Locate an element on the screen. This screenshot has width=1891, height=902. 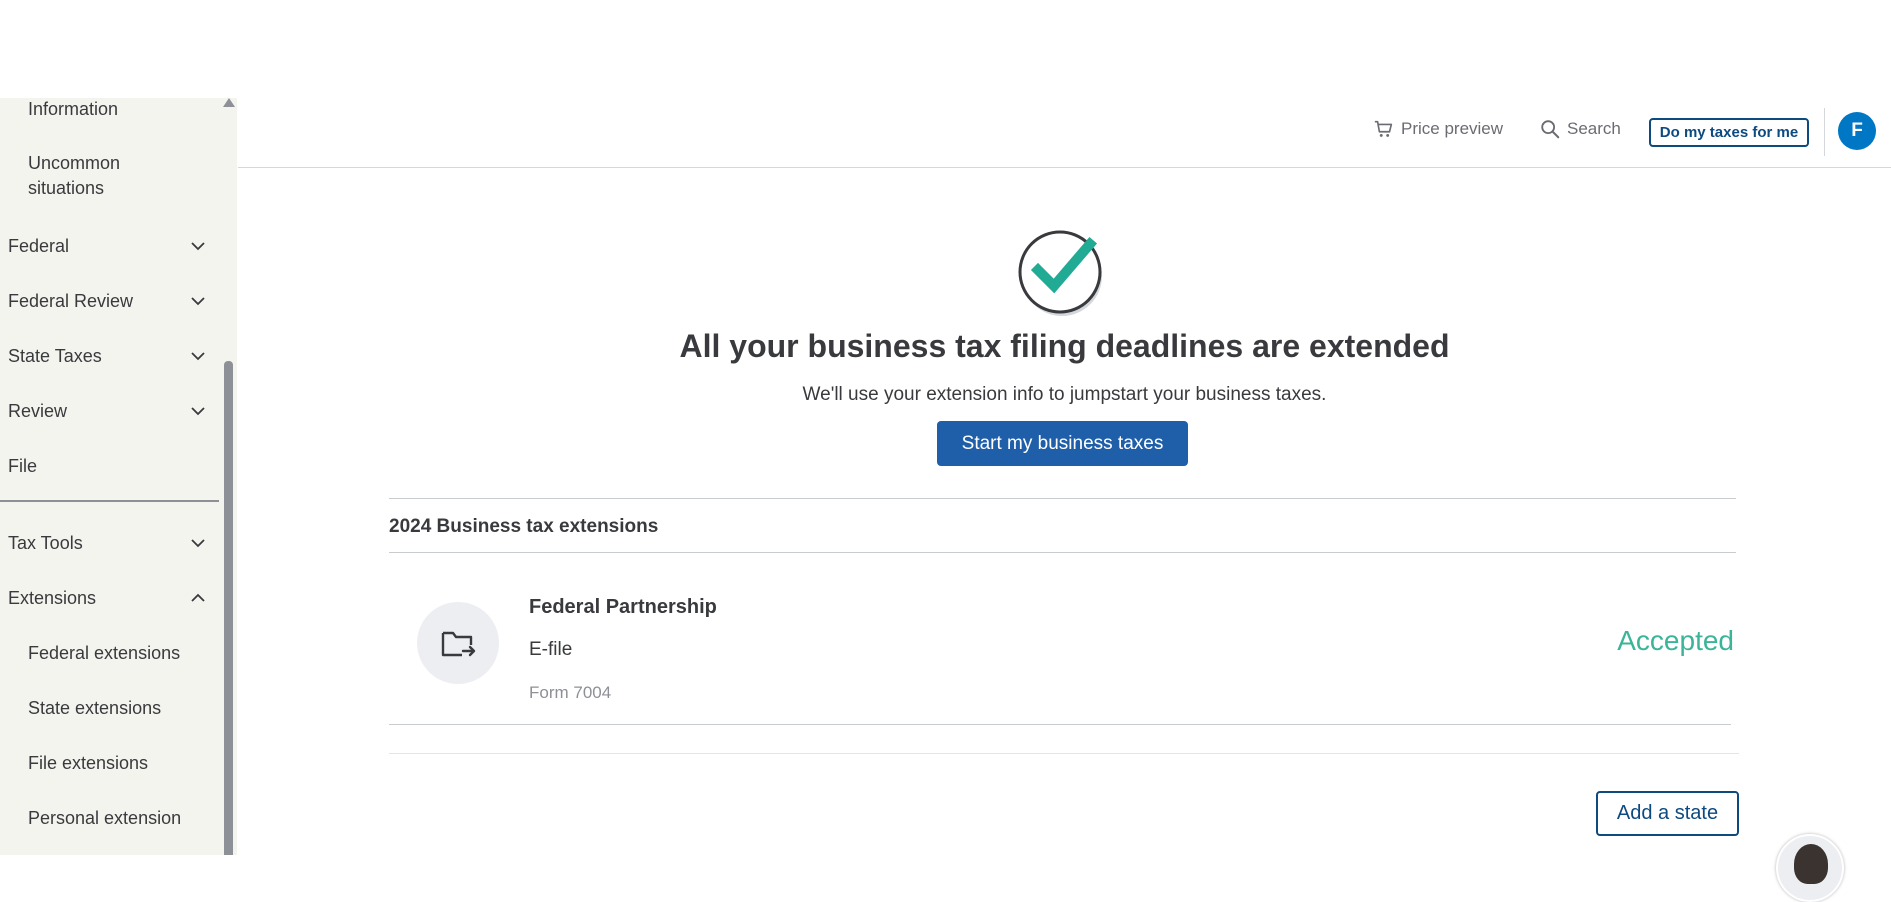
section-divider-bottom is located at coordinates (1064, 753).